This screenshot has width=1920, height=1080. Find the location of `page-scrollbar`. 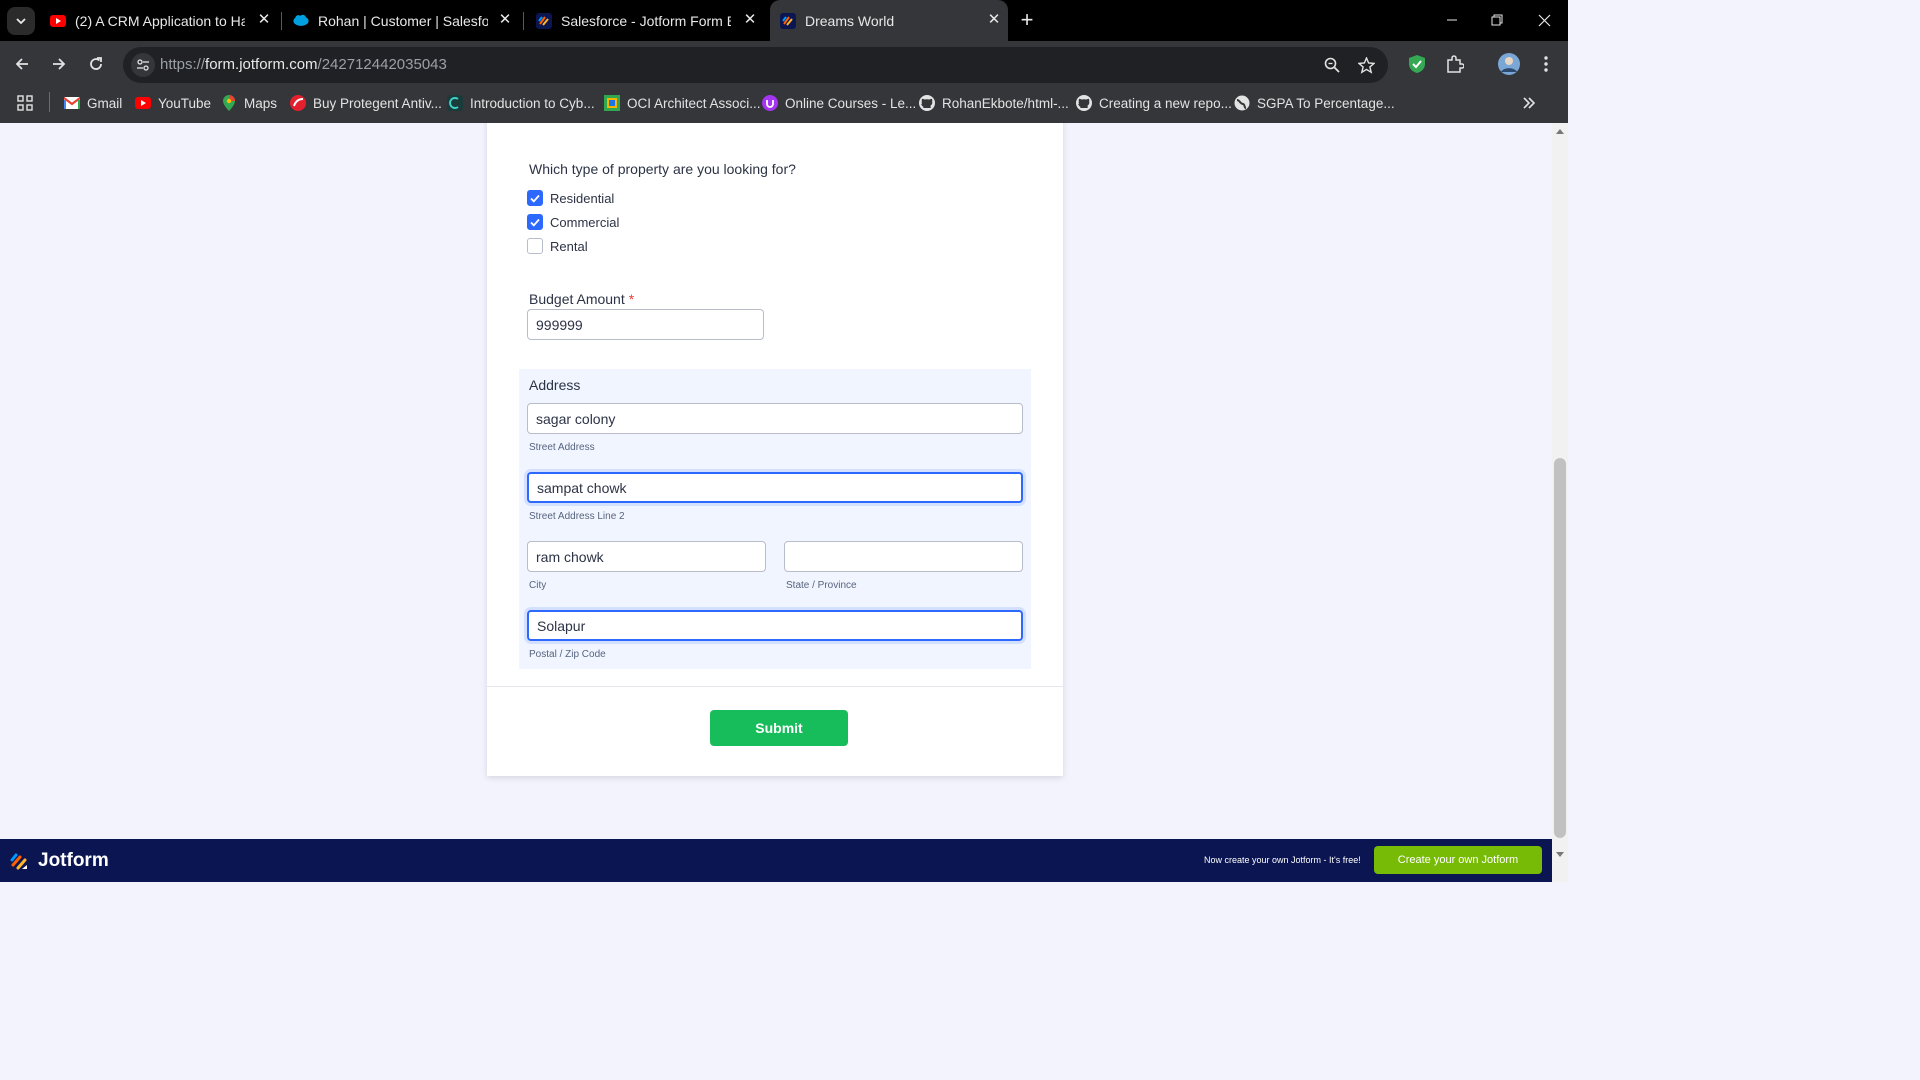

page-scrollbar is located at coordinates (1560, 502).